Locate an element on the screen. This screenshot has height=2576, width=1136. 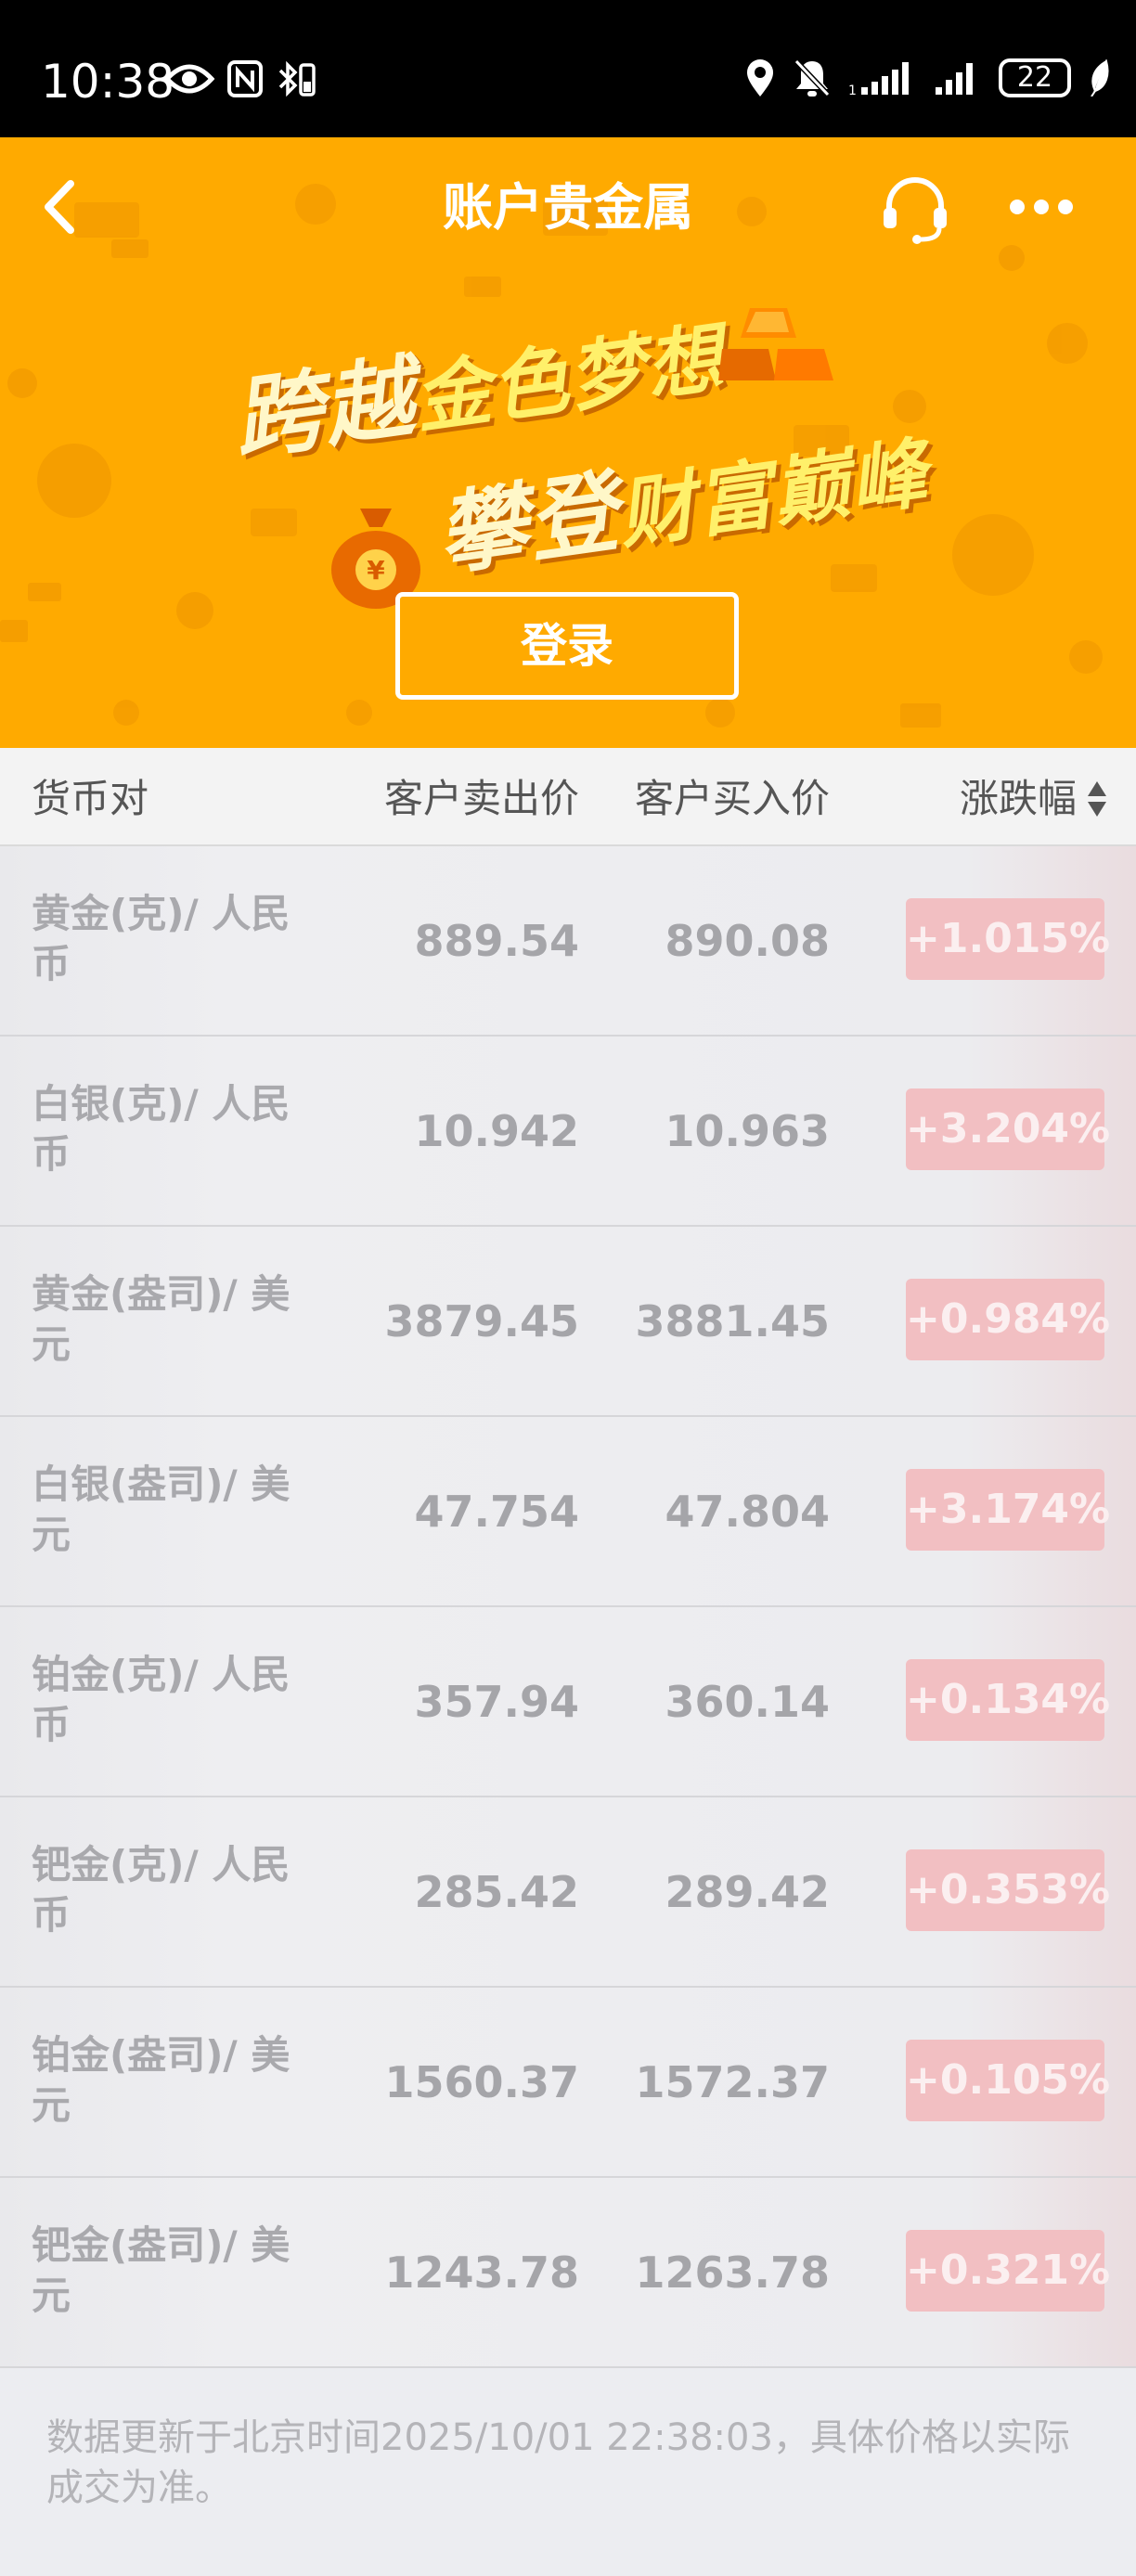
table-row: 铂金(克)/ 人民币 357.94 360.14 +0.134% is located at coordinates (568, 1702).